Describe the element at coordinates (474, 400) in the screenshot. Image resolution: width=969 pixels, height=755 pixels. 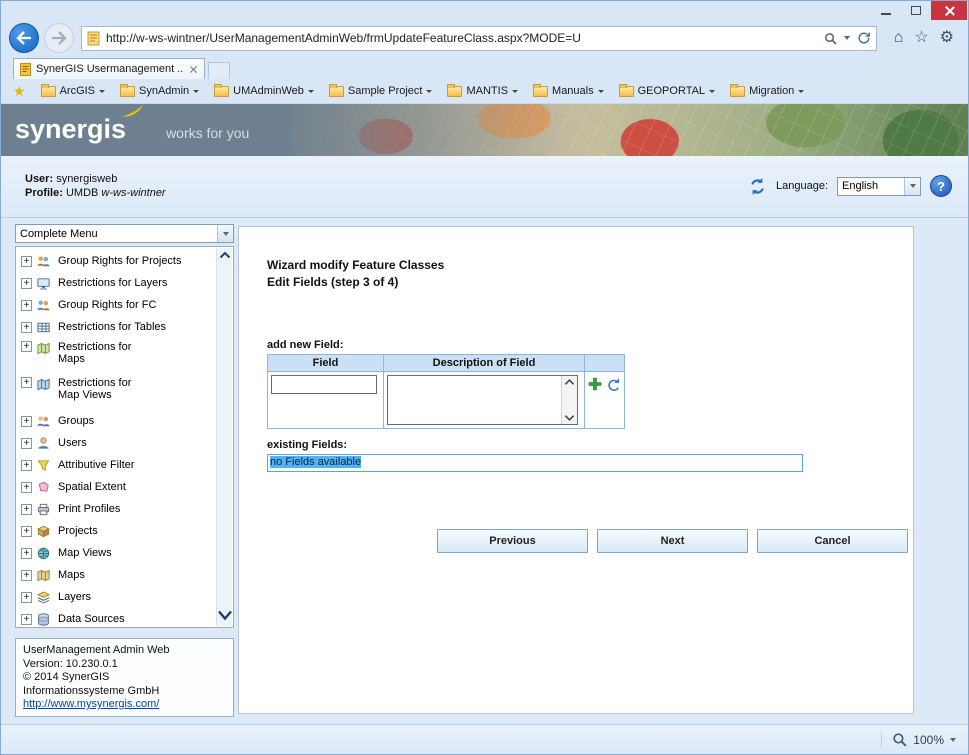
I see `field-description-textarea` at that location.